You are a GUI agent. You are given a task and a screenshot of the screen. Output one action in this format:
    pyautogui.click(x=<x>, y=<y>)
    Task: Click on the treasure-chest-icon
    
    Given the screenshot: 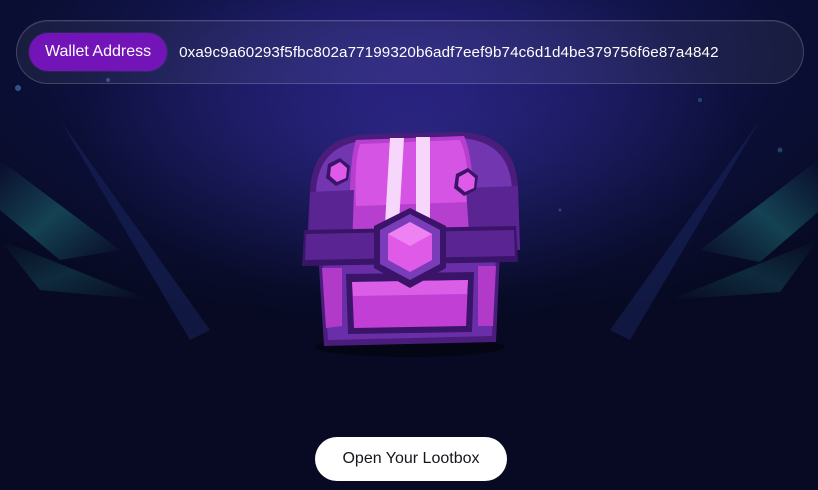 What is the action you would take?
    pyautogui.click(x=411, y=244)
    